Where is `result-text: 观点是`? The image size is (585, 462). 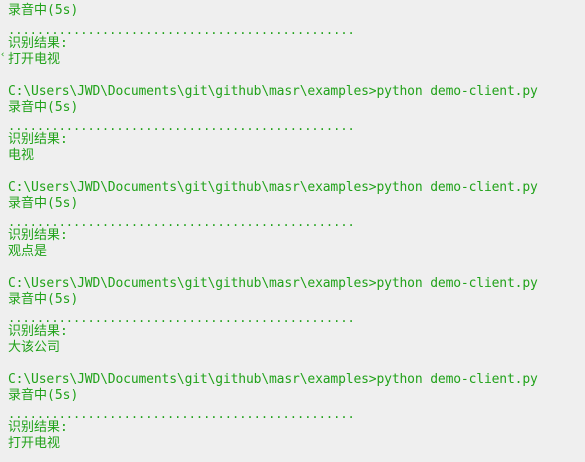 result-text: 观点是 is located at coordinates (28, 251).